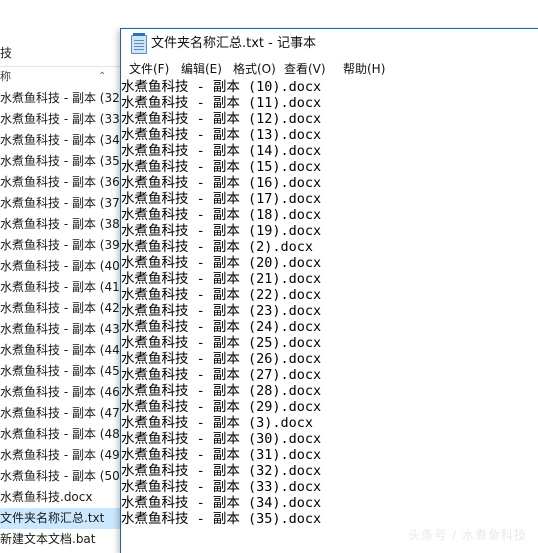 Image resolution: width=538 pixels, height=553 pixels. I want to click on text-line: 水煮鱼科技 - 副本 (16).docx, so click(221, 183).